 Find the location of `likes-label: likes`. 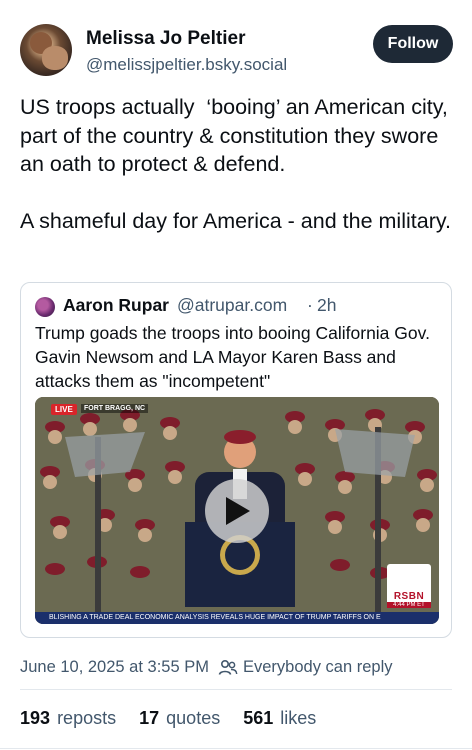

likes-label: likes is located at coordinates (298, 718).